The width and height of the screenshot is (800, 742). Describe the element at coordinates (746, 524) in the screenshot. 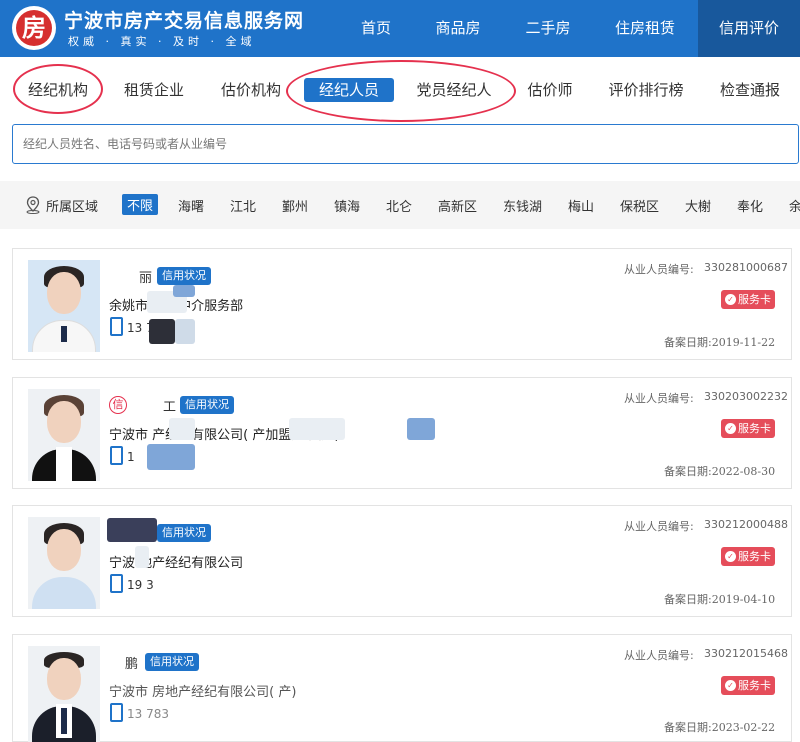

I see `agent-id: 330212000488` at that location.